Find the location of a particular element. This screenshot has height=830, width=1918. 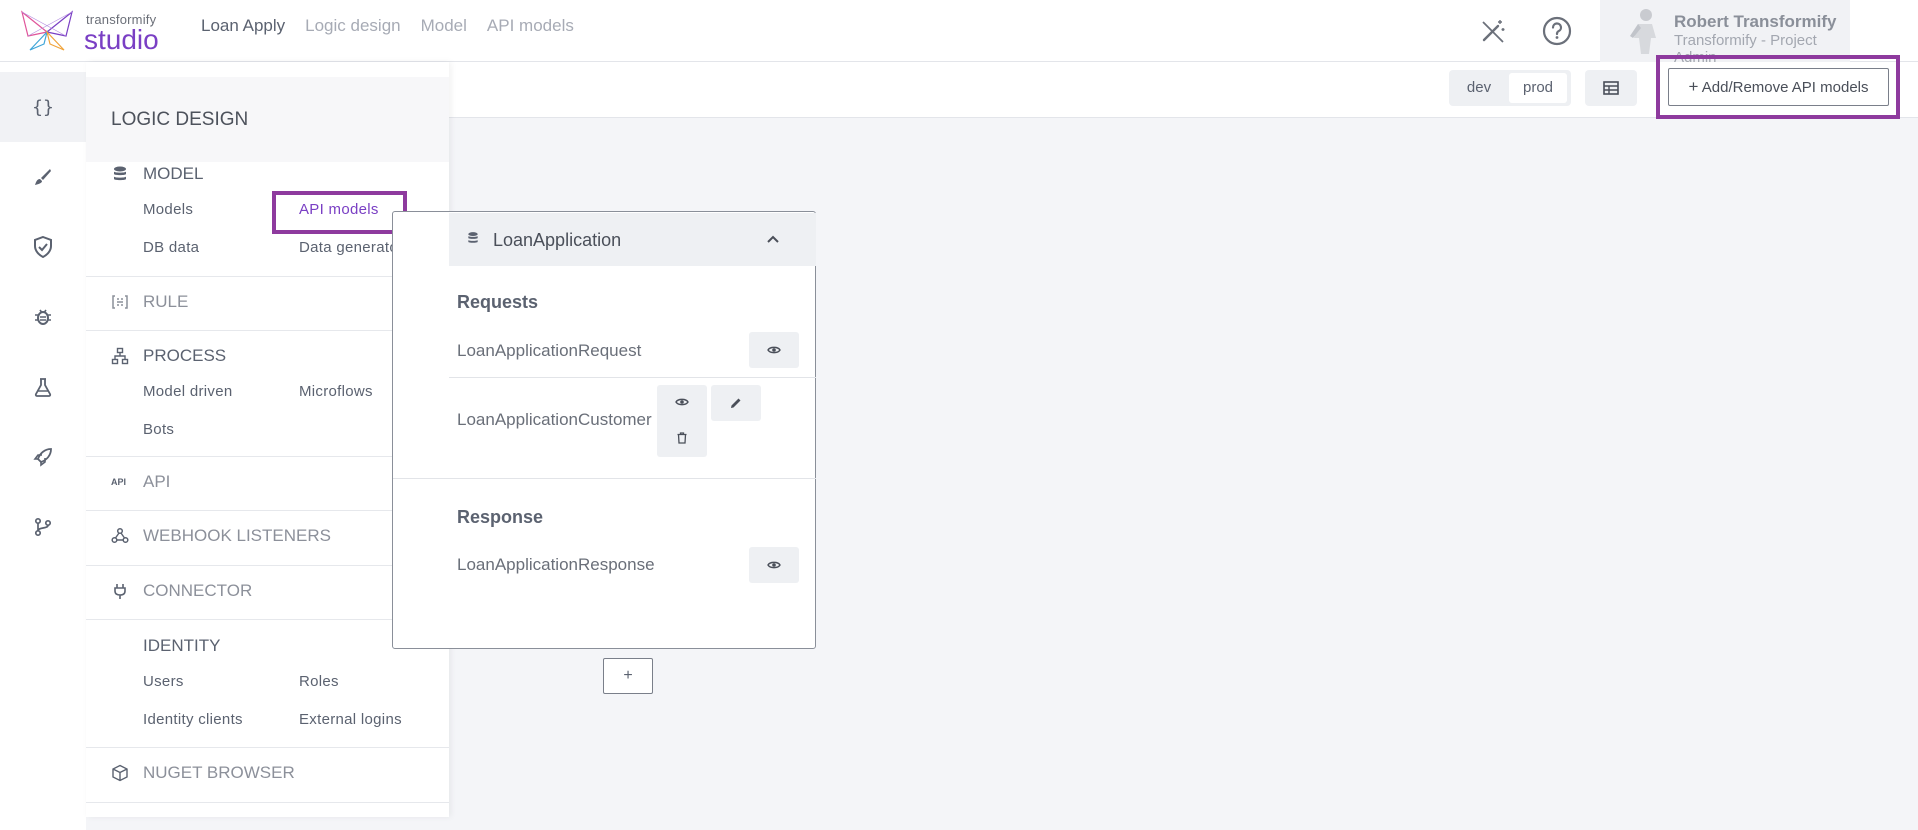

edit-button is located at coordinates (736, 403).